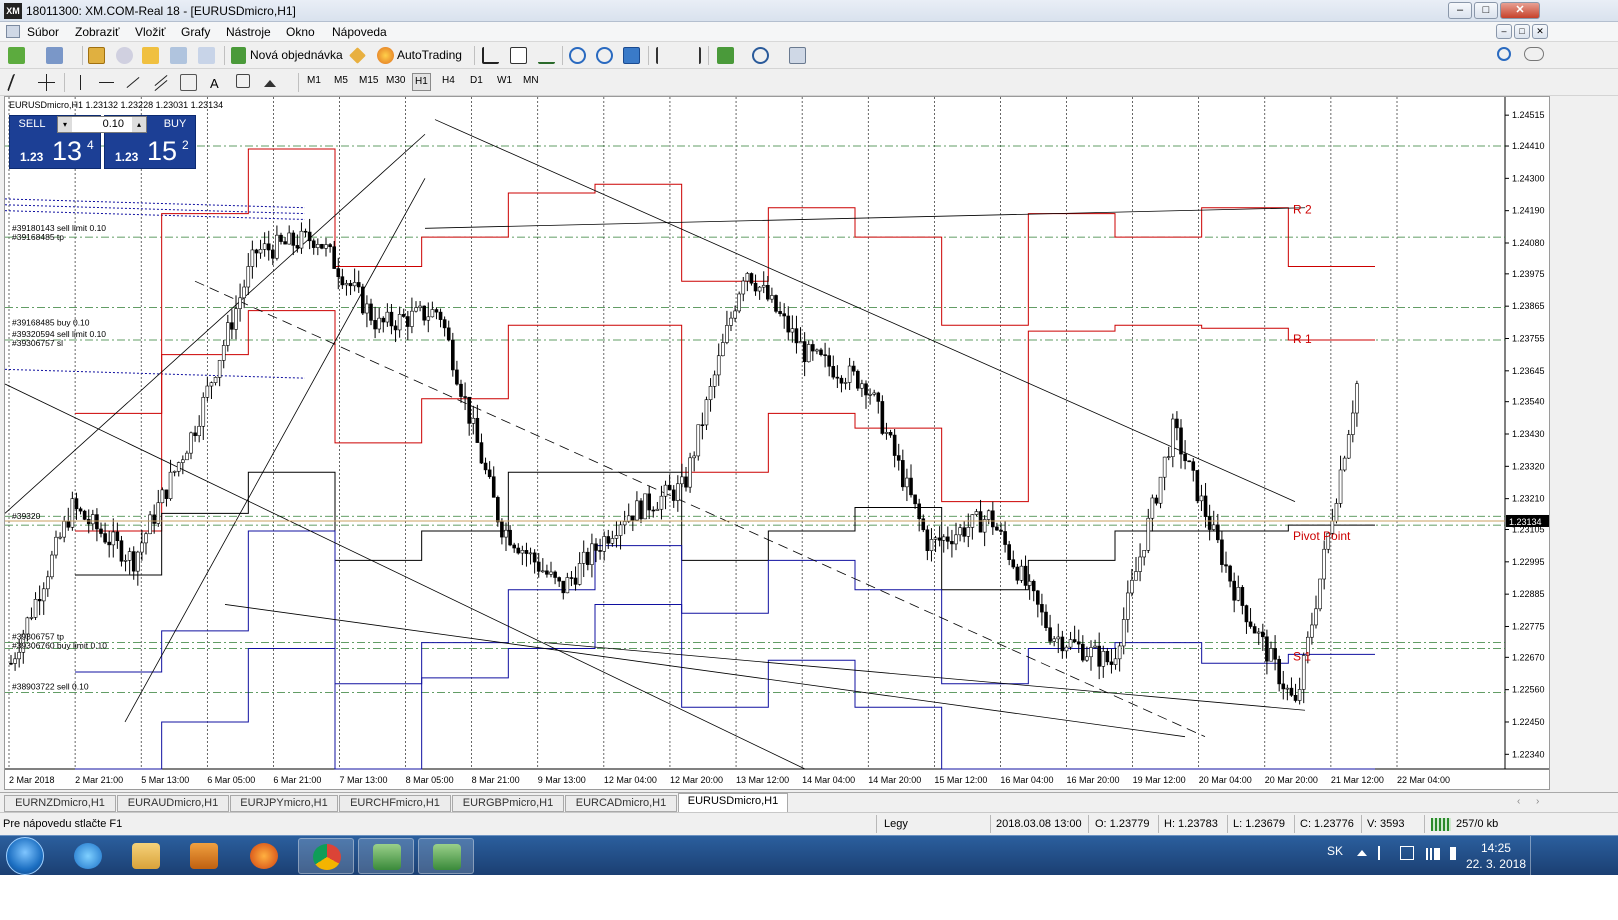 This screenshot has height=920, width=1618. What do you see at coordinates (1518, 801) in the screenshot?
I see `tab-scroll-left-icon: ‹` at bounding box center [1518, 801].